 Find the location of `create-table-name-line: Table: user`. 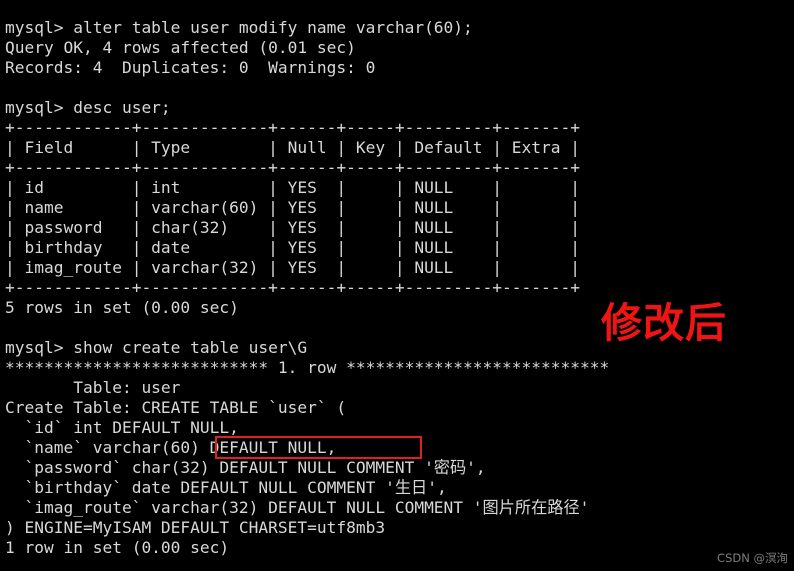

create-table-name-line: Table: user is located at coordinates (93, 387).